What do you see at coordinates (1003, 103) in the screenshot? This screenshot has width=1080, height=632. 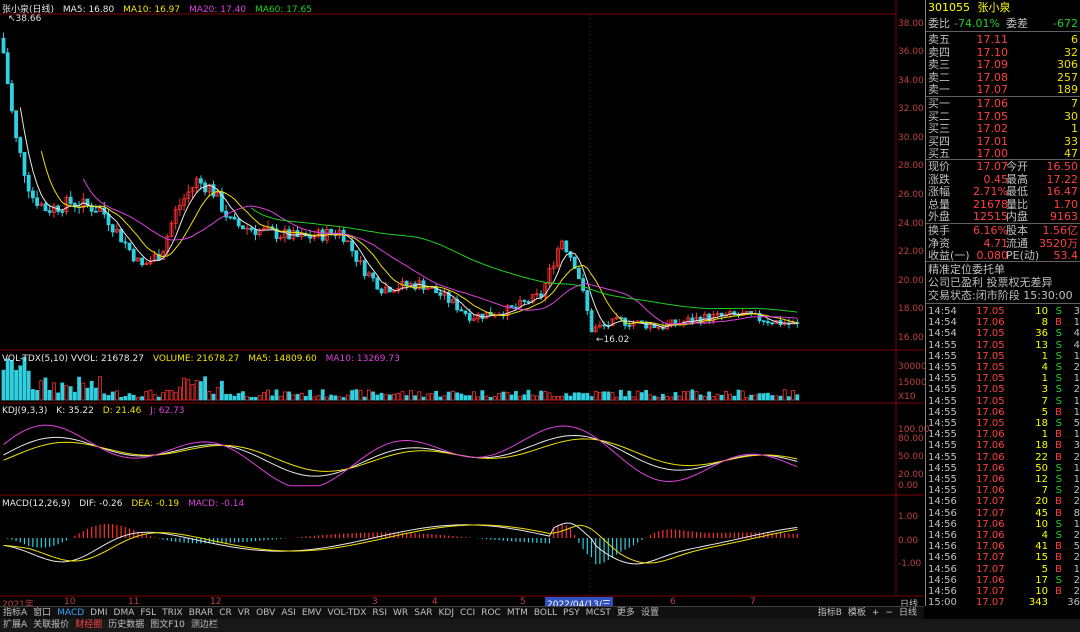 I see `bids-row: 买一 17.06 7` at bounding box center [1003, 103].